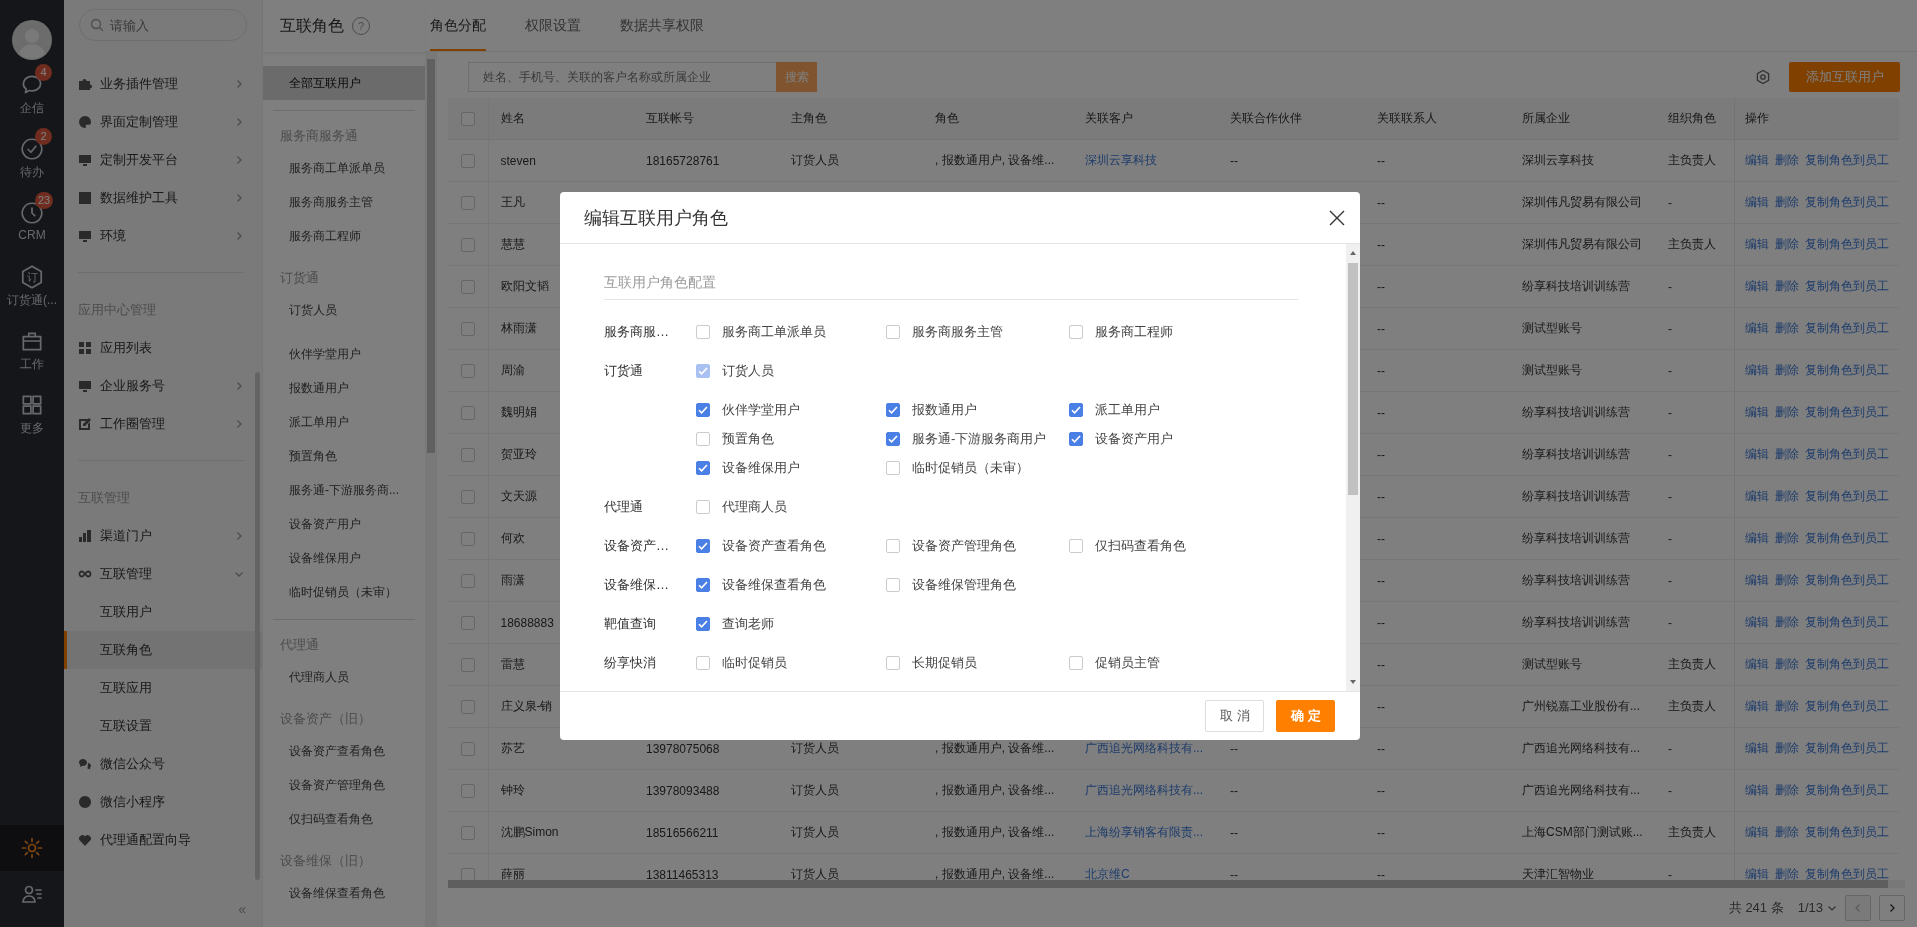 The height and width of the screenshot is (927, 1917). Describe the element at coordinates (1234, 716) in the screenshot. I see `cancel-button: 取消` at that location.